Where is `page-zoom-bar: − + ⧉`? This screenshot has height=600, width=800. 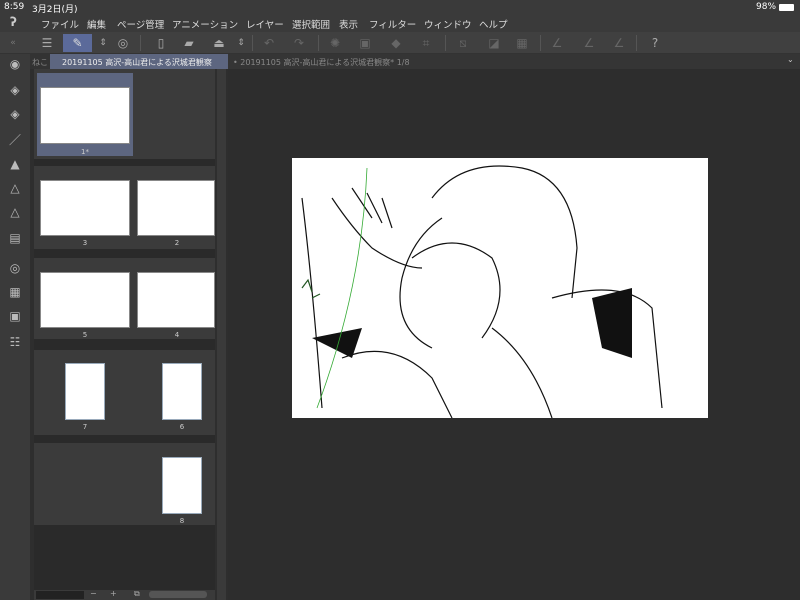
page-zoom-bar: − + ⧉ is located at coordinates (124, 594).